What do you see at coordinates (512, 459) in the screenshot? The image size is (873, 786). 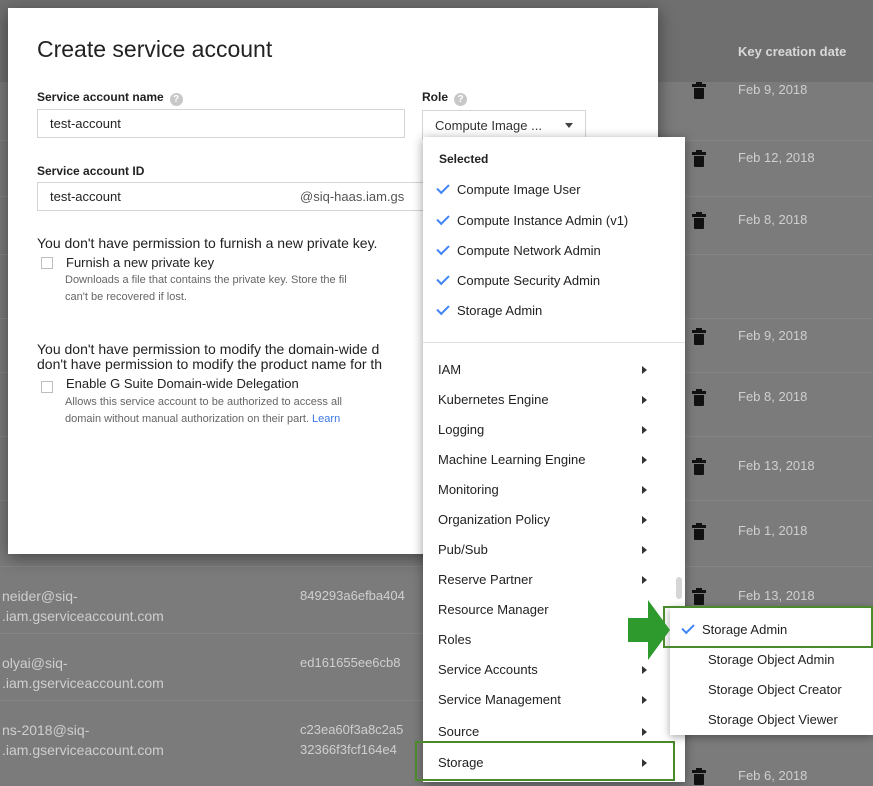 I see `category-label: Machine Learning Engine` at bounding box center [512, 459].